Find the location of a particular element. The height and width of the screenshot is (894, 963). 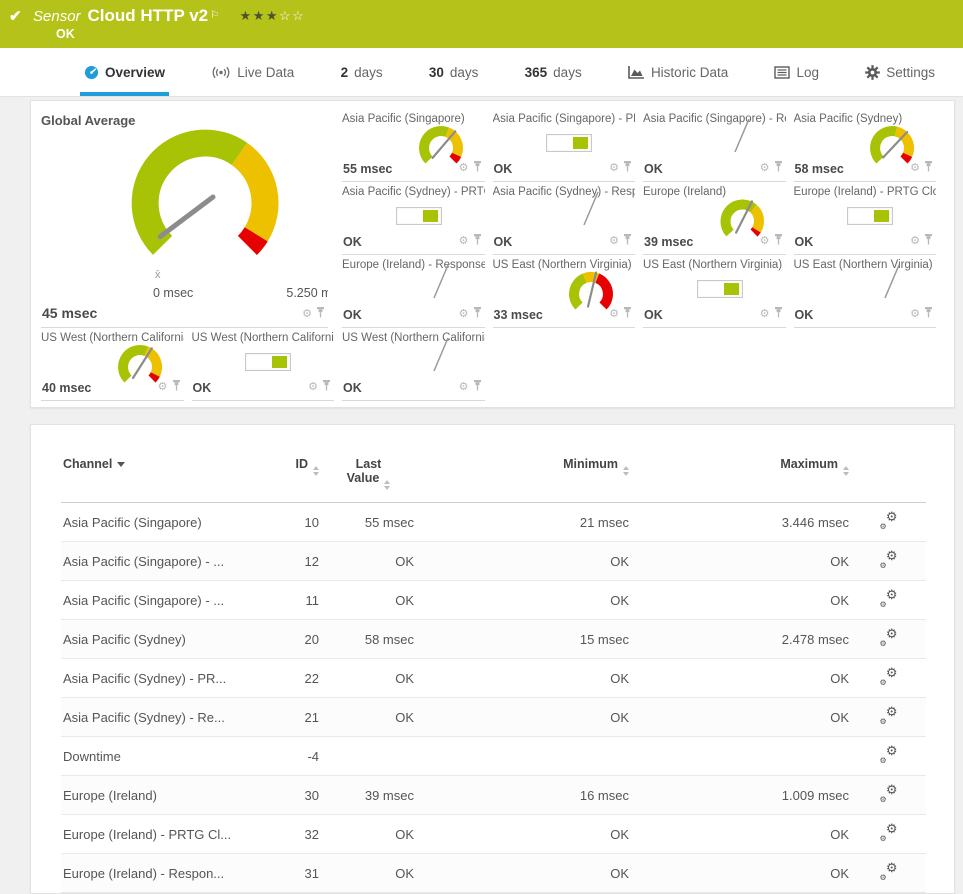

tab-historic-data: Historic Data is located at coordinates (678, 72).